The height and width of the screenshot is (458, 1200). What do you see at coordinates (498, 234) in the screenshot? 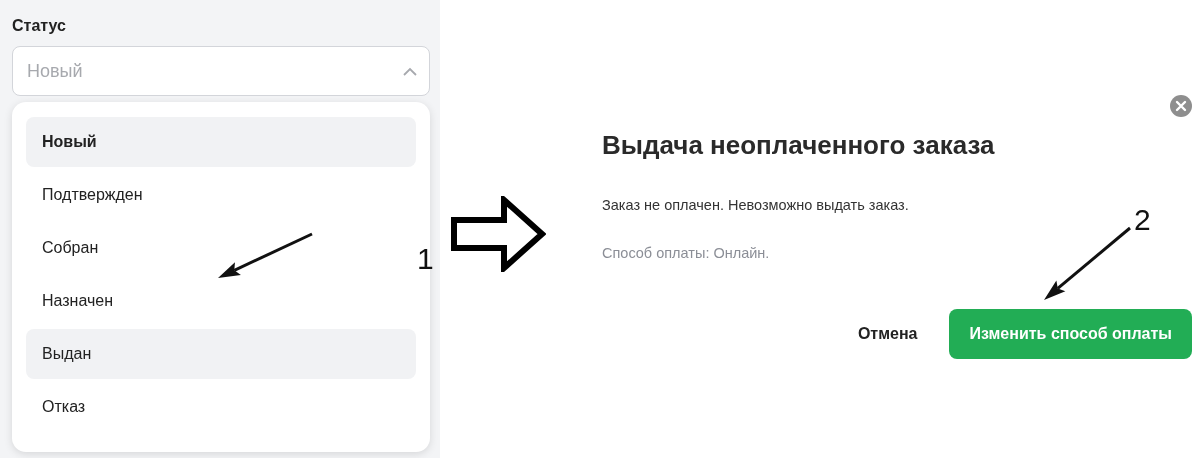
I see `right-arrow-icon` at bounding box center [498, 234].